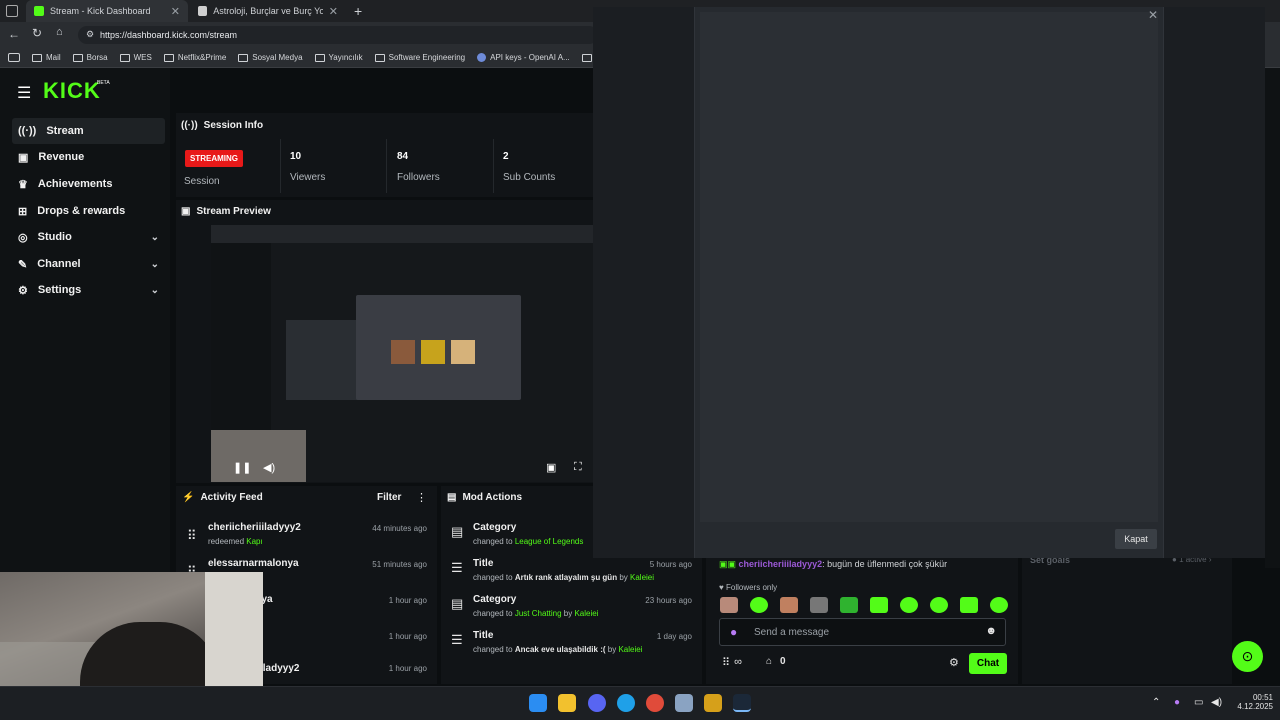 The image size is (1280, 720). I want to click on kick-logo: KICK, so click(72, 91).